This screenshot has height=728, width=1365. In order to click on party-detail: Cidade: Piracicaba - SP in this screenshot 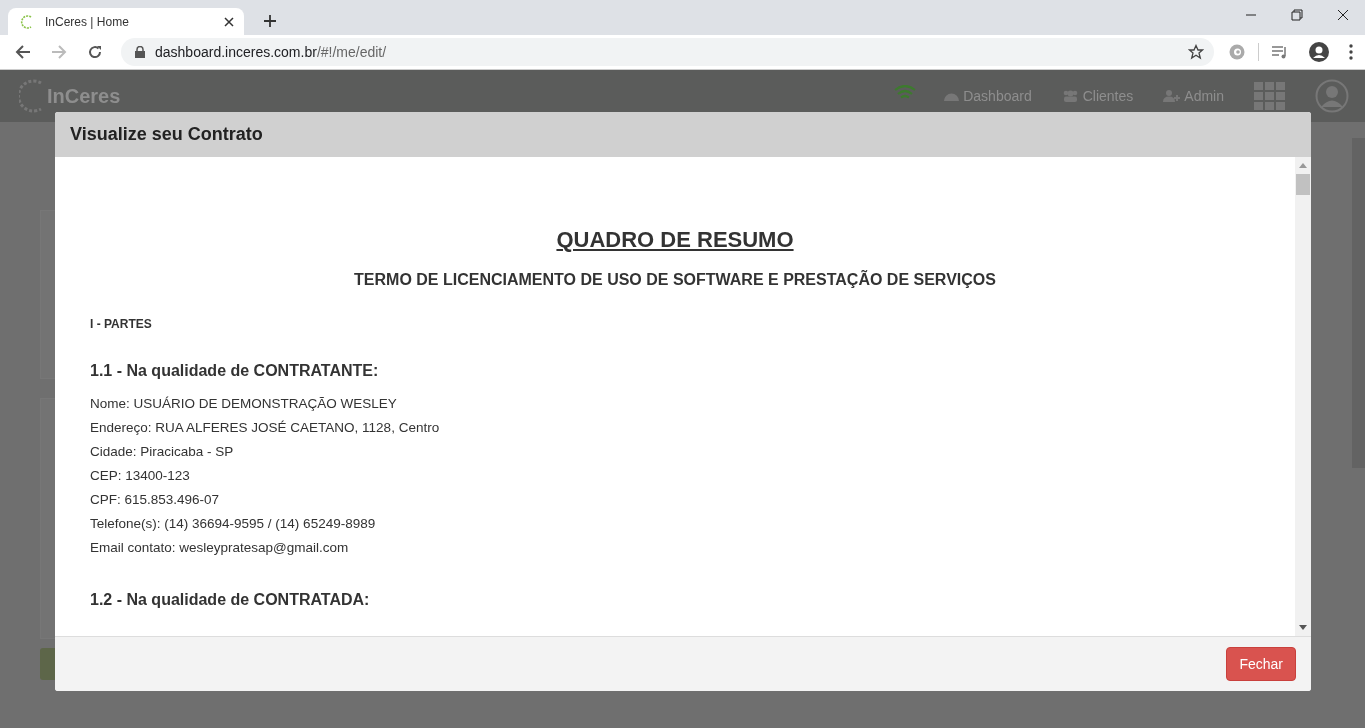, I will do `click(162, 451)`.